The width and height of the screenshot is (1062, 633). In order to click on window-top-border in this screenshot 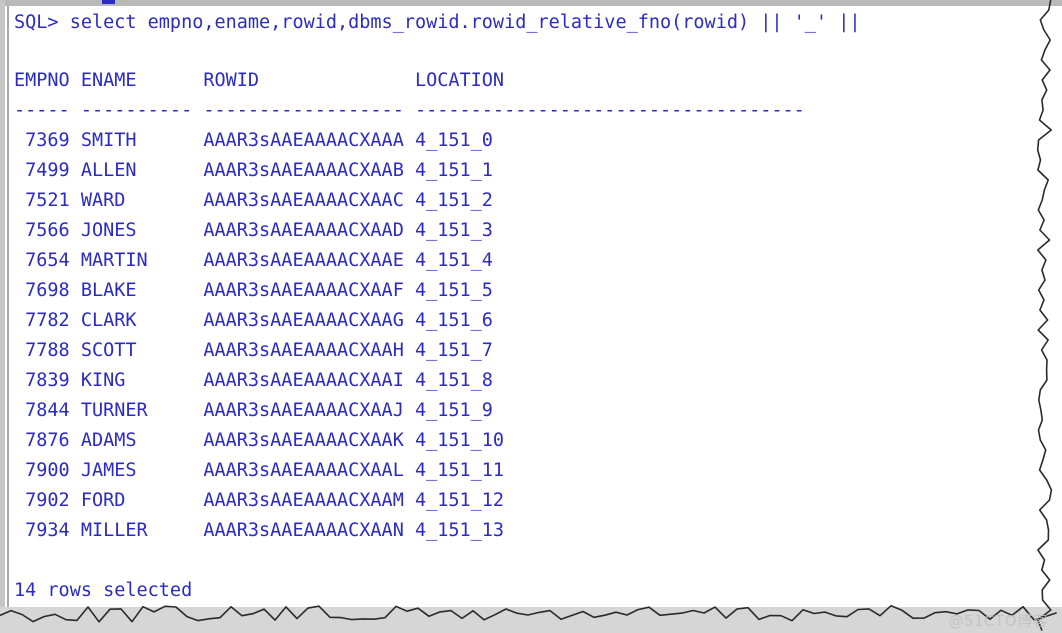, I will do `click(531, 3)`.